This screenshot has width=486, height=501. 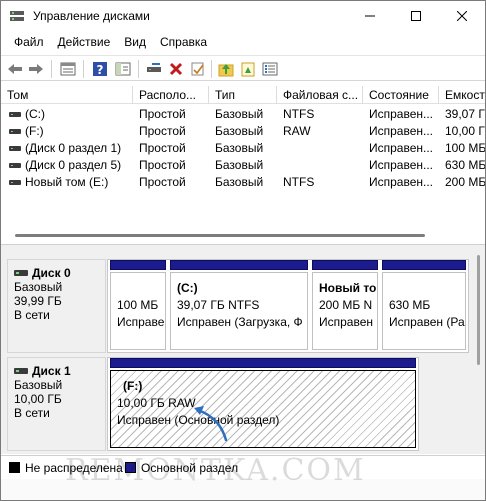 I want to click on toolbar: ?, so click(x=243, y=68).